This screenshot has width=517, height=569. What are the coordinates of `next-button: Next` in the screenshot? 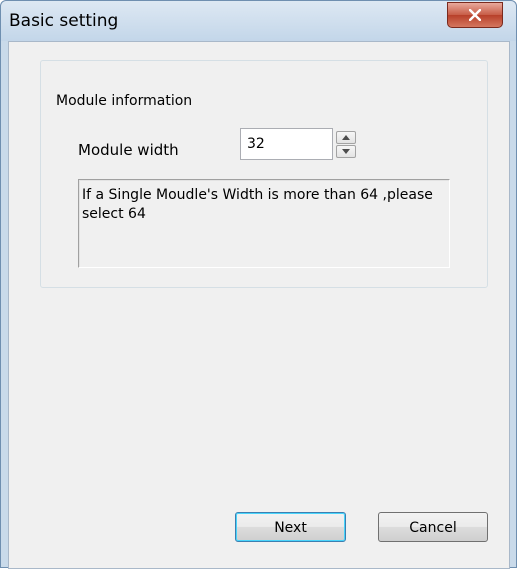 It's located at (290, 527).